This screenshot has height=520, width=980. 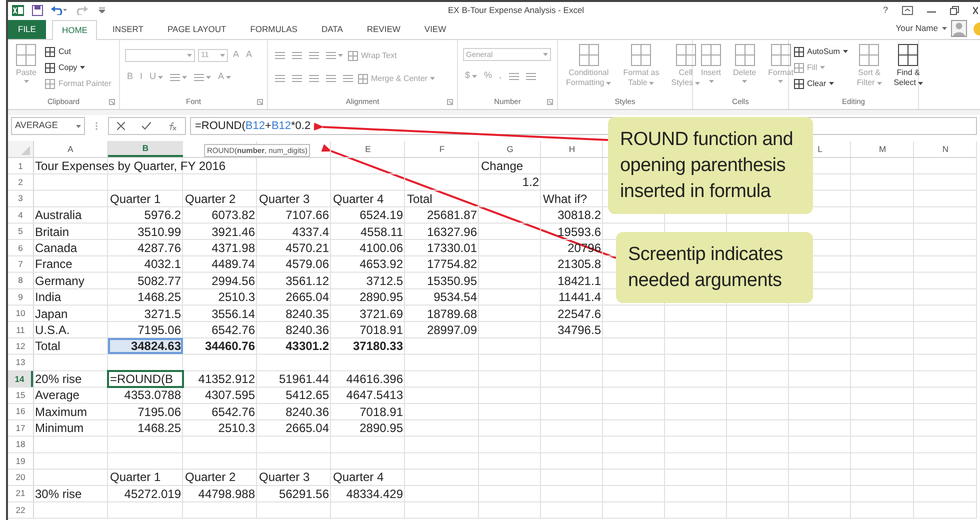 What do you see at coordinates (374, 494) in the screenshot?
I see `table-cell-text: 48334.429` at bounding box center [374, 494].